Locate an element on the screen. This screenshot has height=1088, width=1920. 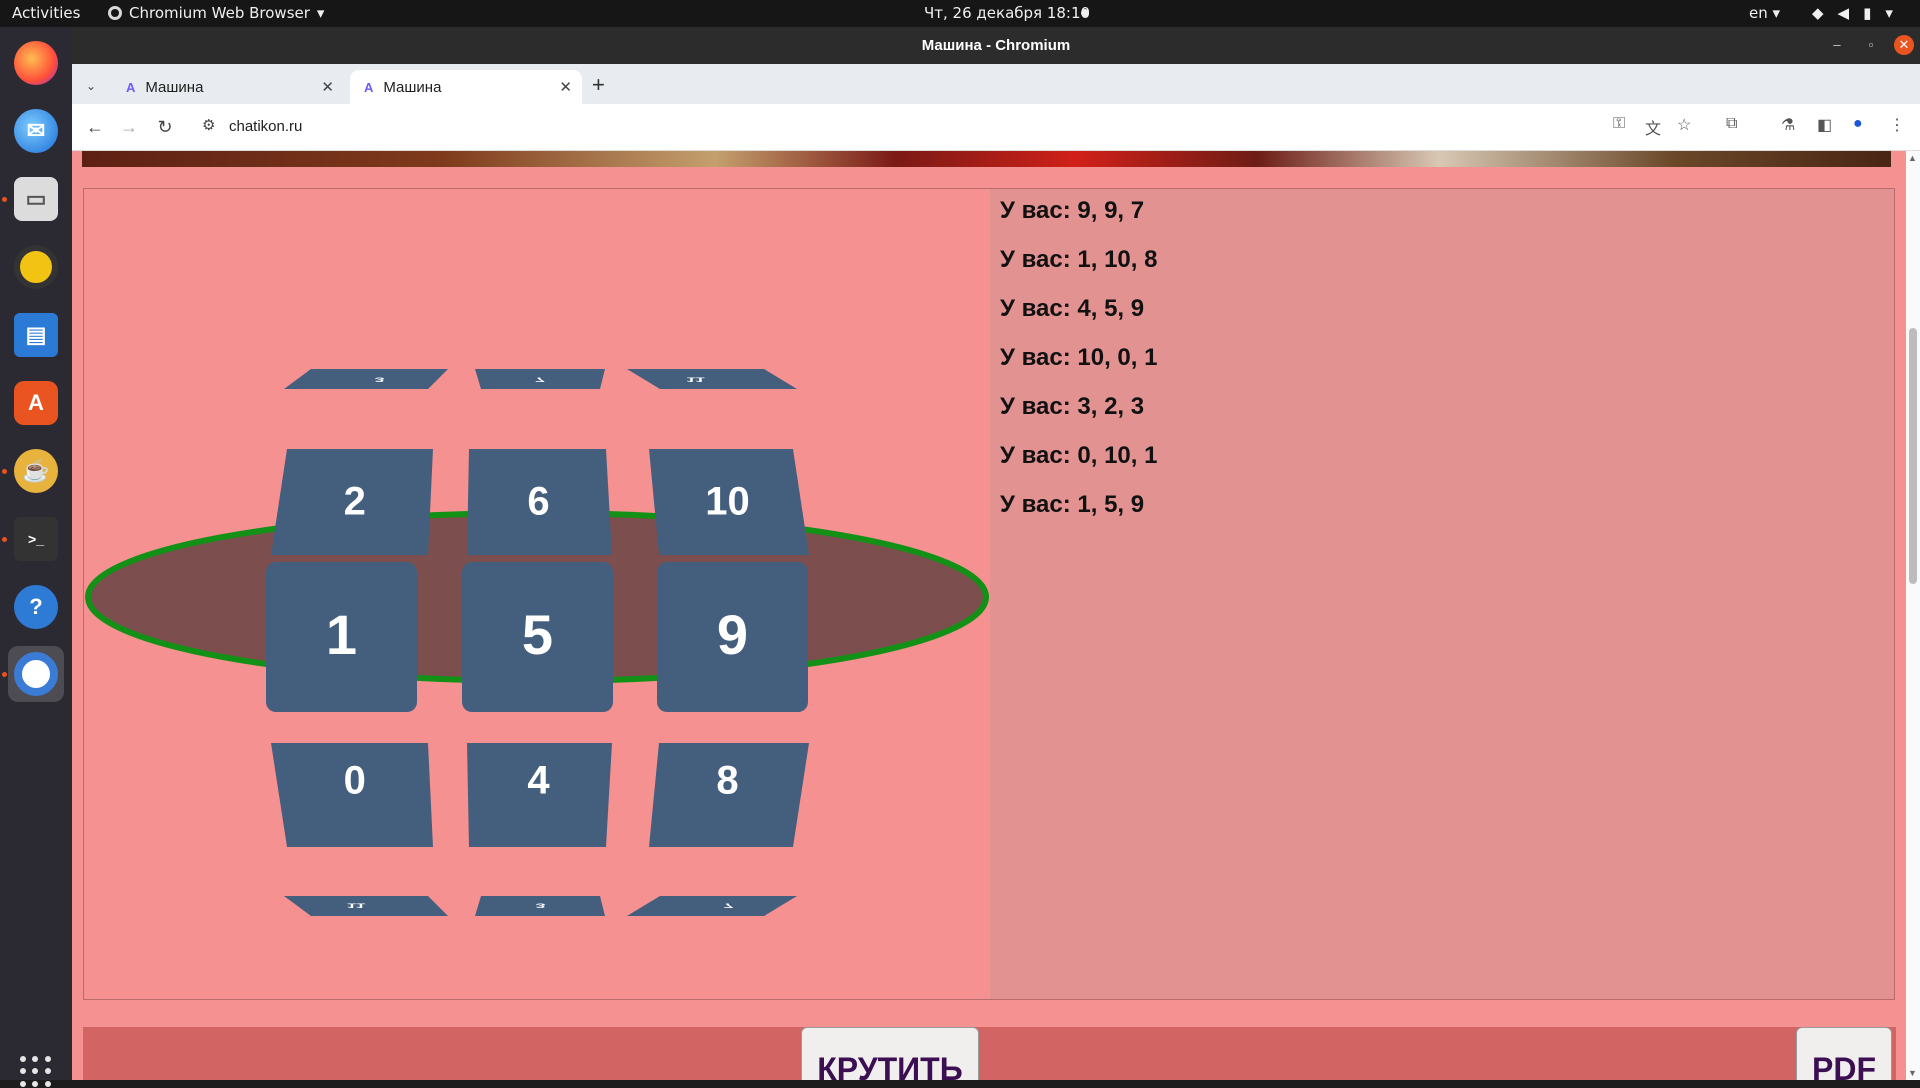
password-key-icon: ⚿ is located at coordinates (1619, 124).